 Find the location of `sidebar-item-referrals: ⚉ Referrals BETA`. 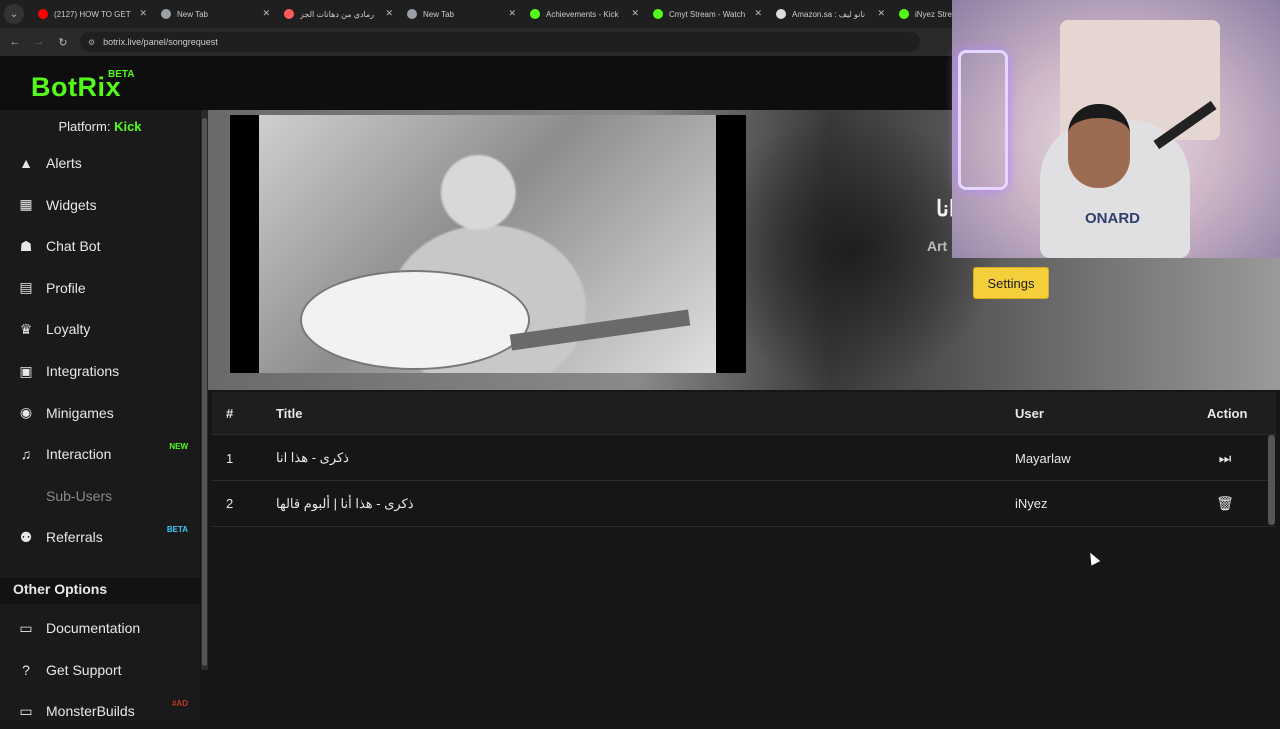

sidebar-item-referrals: ⚉ Referrals BETA is located at coordinates (100, 537).